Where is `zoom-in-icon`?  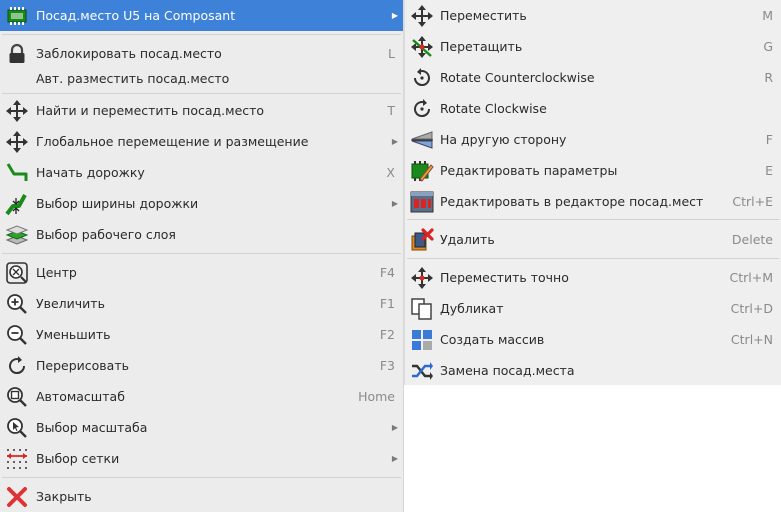
zoom-in-icon is located at coordinates (17, 304).